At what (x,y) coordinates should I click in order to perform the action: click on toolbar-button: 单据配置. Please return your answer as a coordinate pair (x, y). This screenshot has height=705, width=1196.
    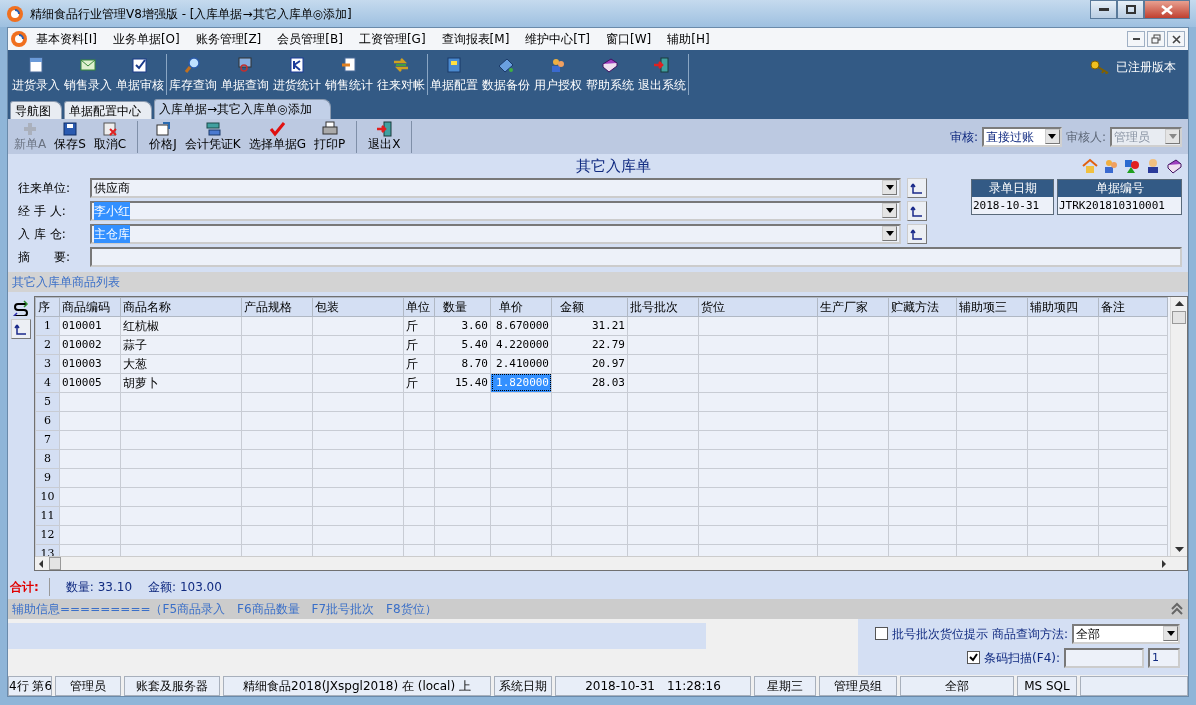
    Looking at the image, I should click on (454, 75).